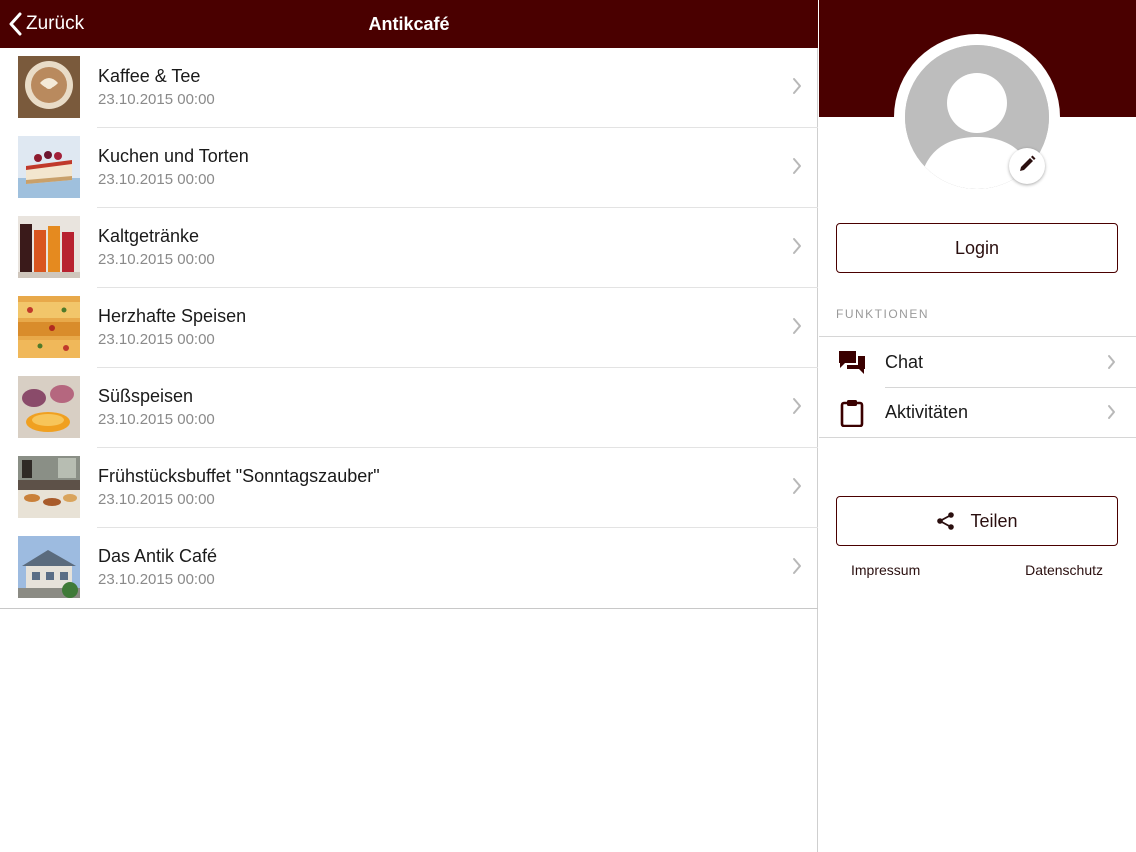 The image size is (1136, 852). I want to click on cake-image, so click(49, 167).